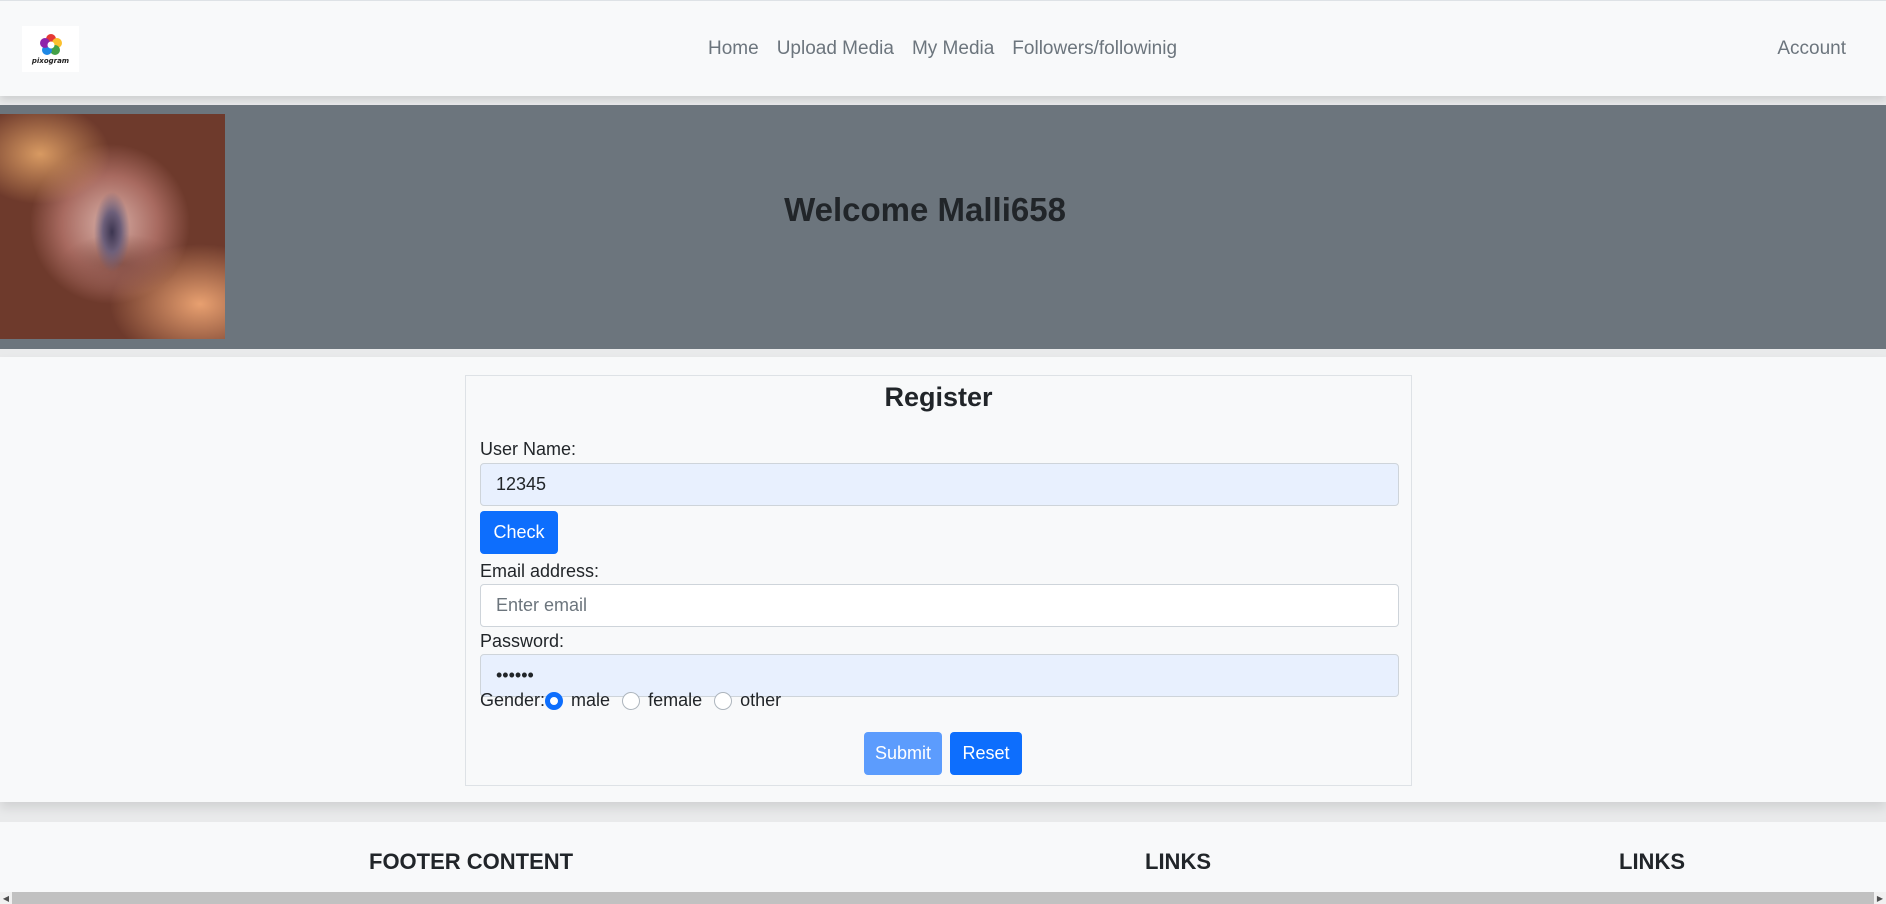 The width and height of the screenshot is (1886, 904). I want to click on check-button: Check, so click(519, 532).